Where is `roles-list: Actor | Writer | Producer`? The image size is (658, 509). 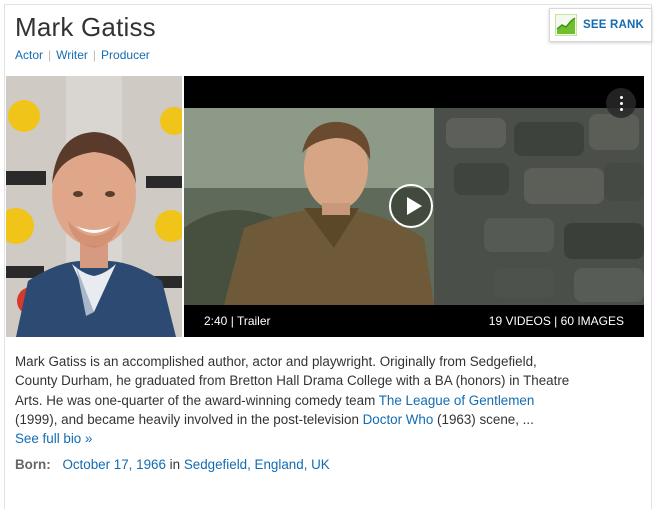 roles-list: Actor | Writer | Producer is located at coordinates (82, 55).